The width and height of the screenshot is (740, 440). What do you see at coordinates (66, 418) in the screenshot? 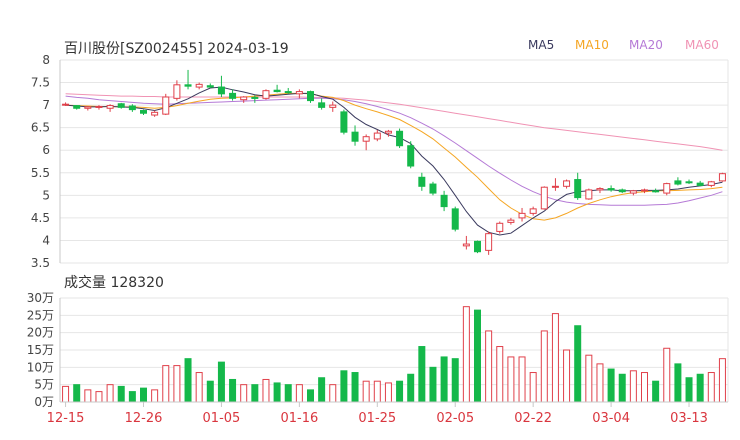
I see `x-tick-label: 12-15` at bounding box center [66, 418].